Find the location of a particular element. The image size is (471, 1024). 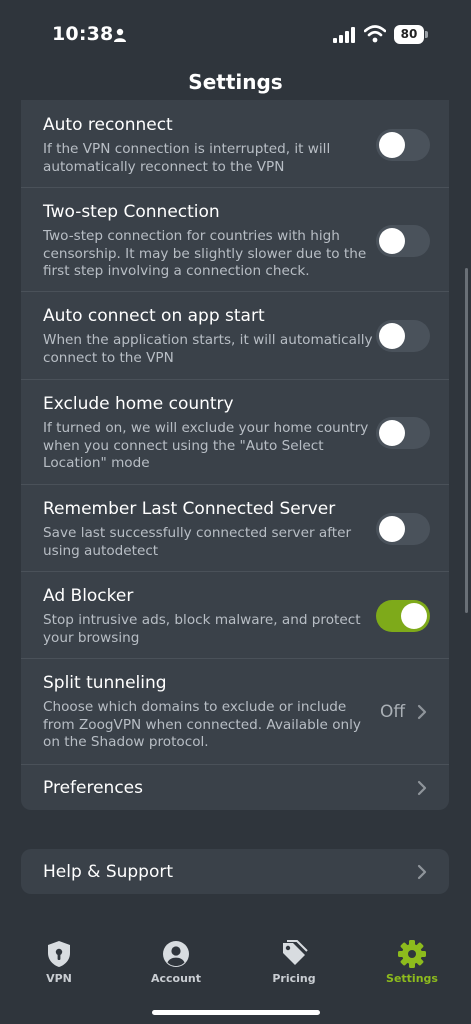

status-time: 10:38 is located at coordinates (83, 34).